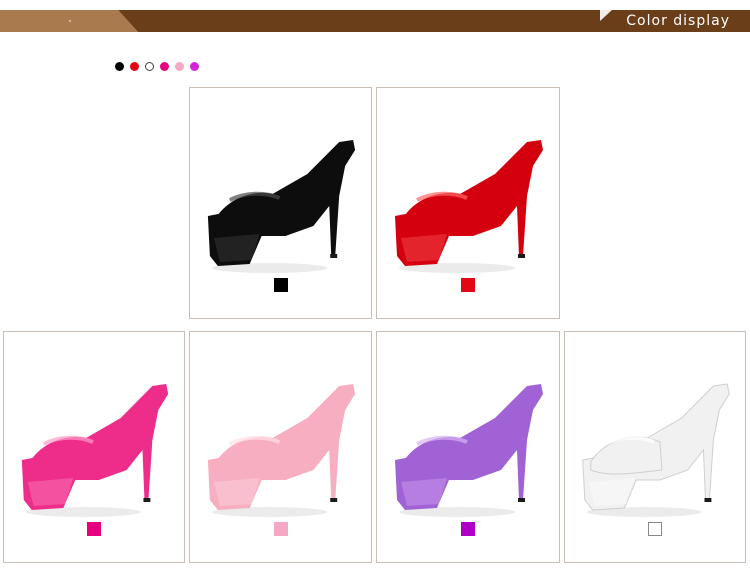 The width and height of the screenshot is (750, 585). What do you see at coordinates (164, 66) in the screenshot?
I see `color-dot-rose` at bounding box center [164, 66].